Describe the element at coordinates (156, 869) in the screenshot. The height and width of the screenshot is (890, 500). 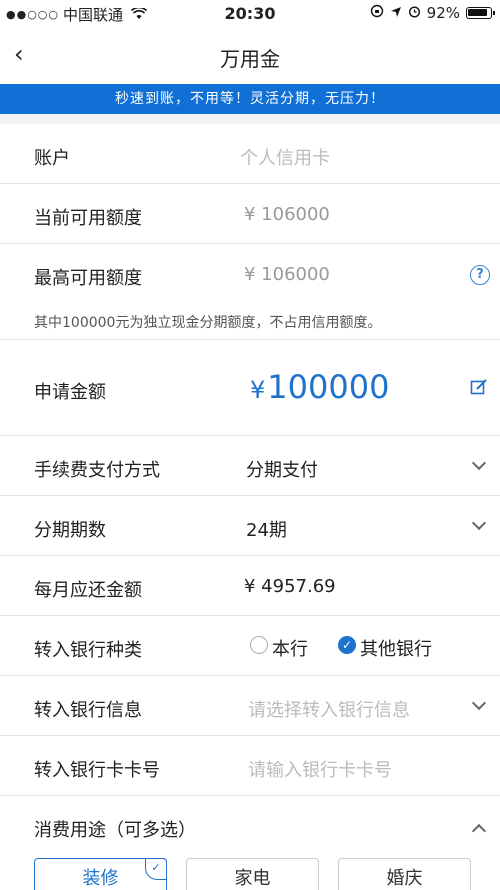
I see `selected-mark-icon: ✓` at that location.